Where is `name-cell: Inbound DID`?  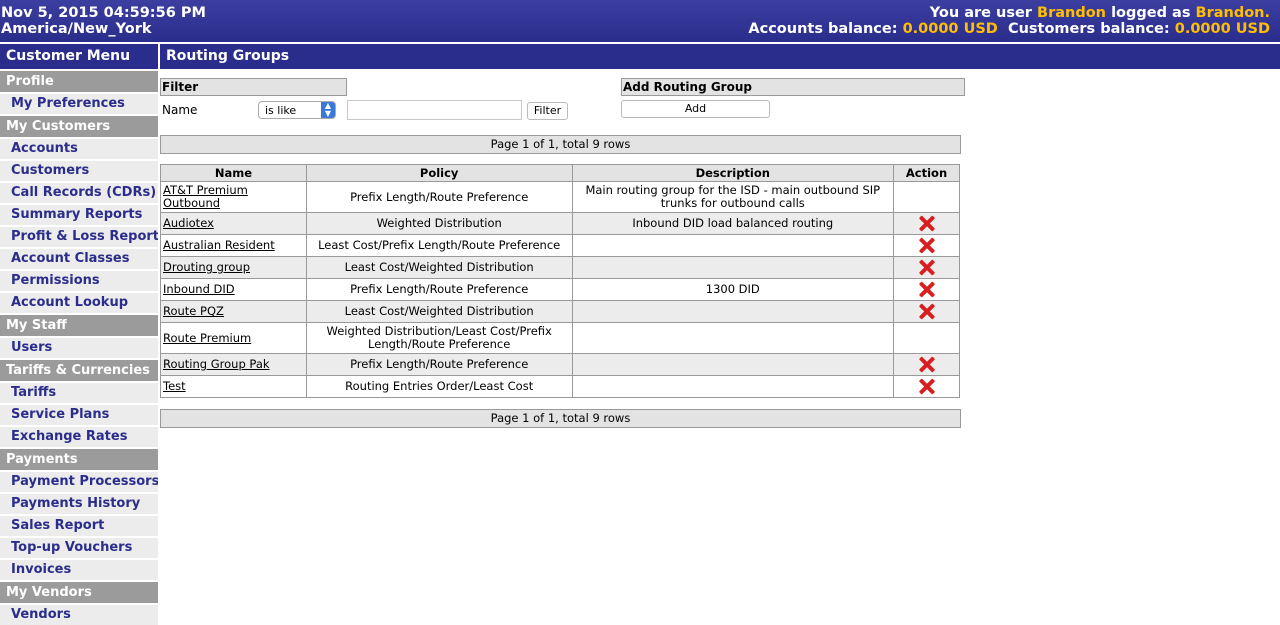
name-cell: Inbound DID is located at coordinates (233, 289).